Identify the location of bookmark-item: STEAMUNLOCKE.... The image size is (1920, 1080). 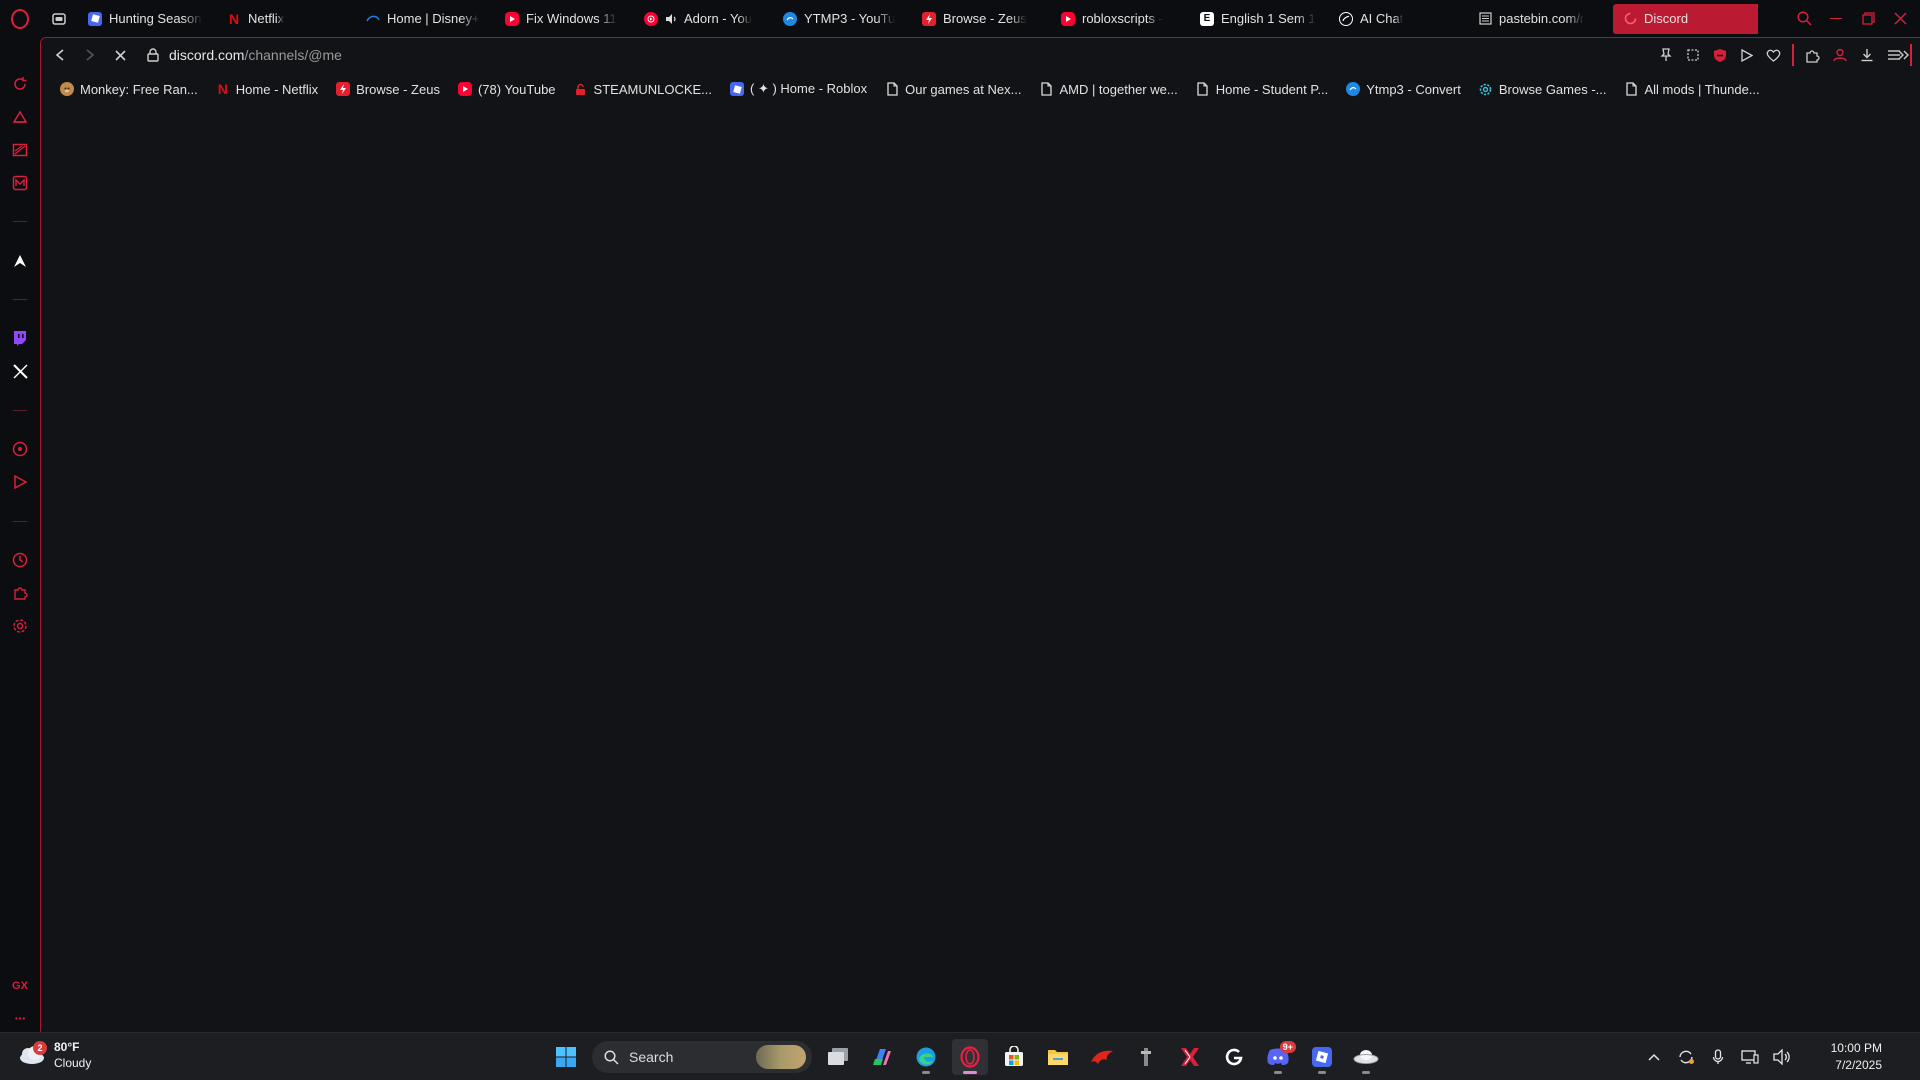
(643, 89).